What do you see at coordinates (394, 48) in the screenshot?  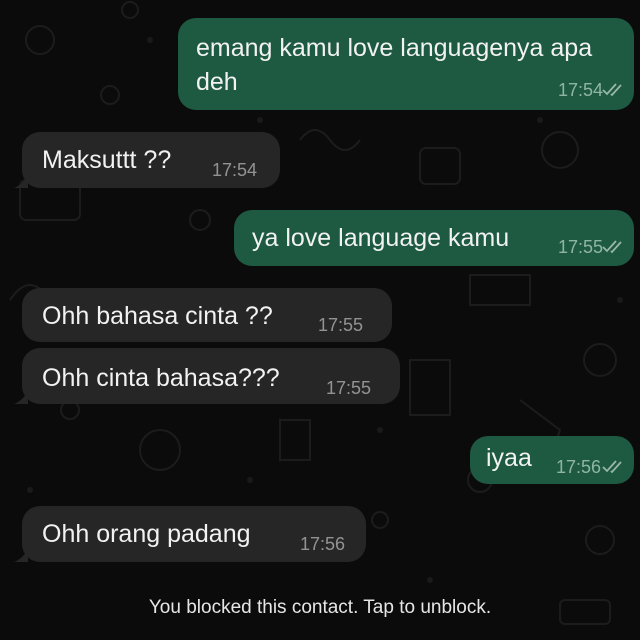 I see `message-text: emang kamu love languagenya apa` at bounding box center [394, 48].